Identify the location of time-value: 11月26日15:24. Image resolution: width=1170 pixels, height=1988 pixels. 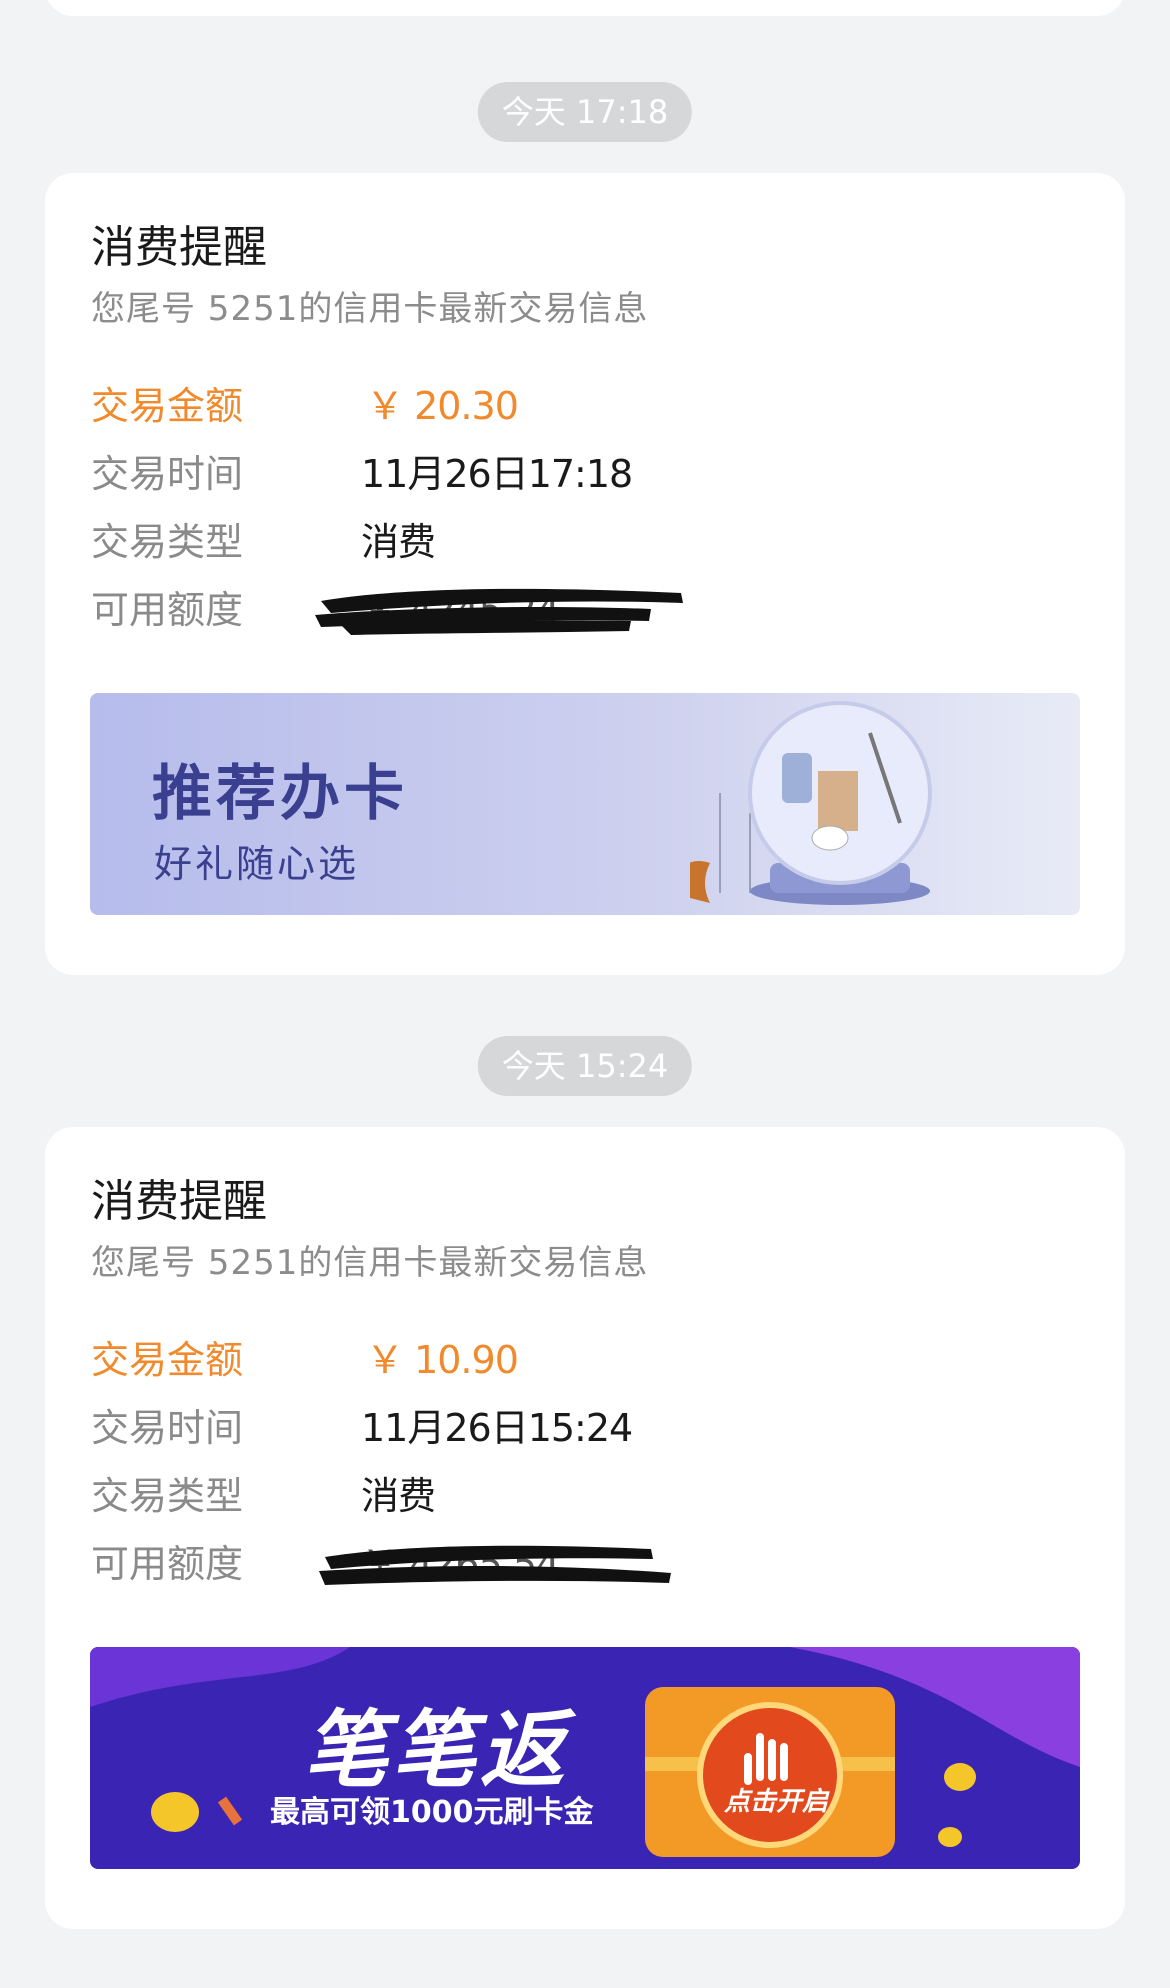
(497, 1428).